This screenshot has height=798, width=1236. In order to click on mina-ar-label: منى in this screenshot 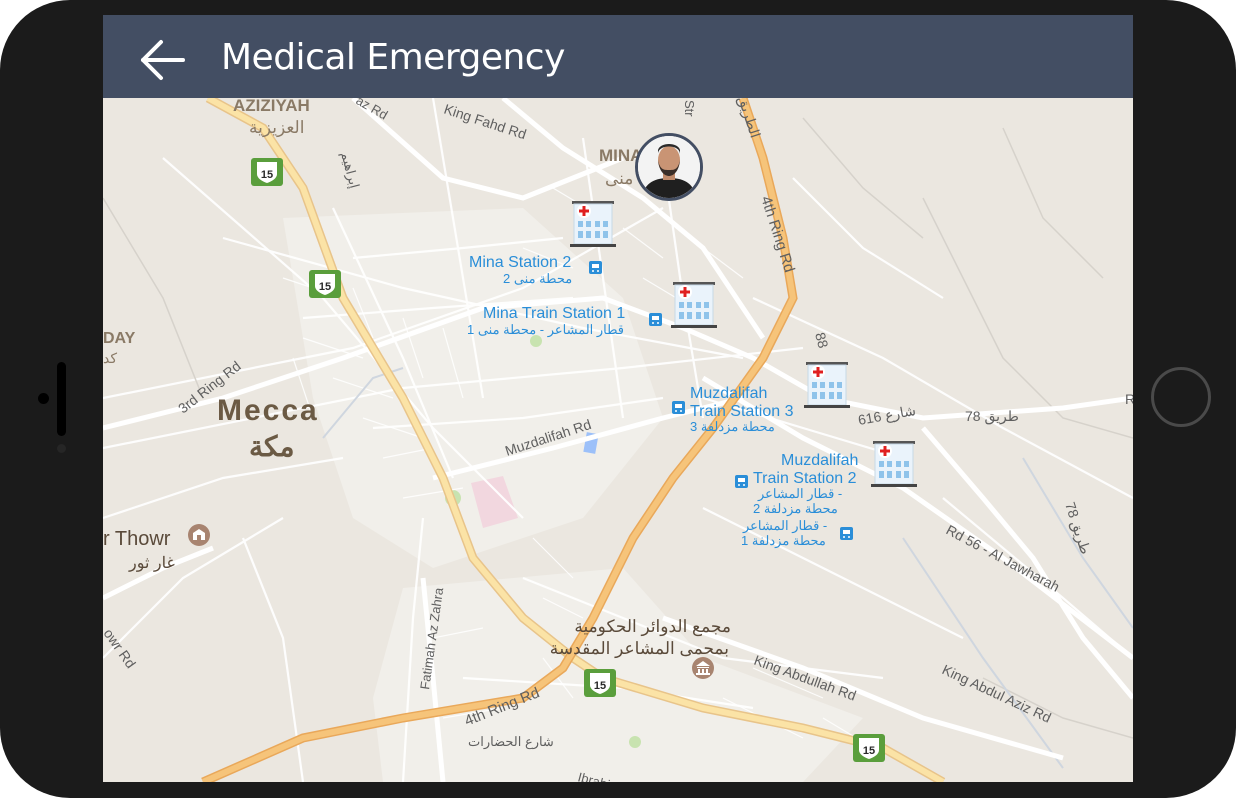, I will do `click(619, 178)`.